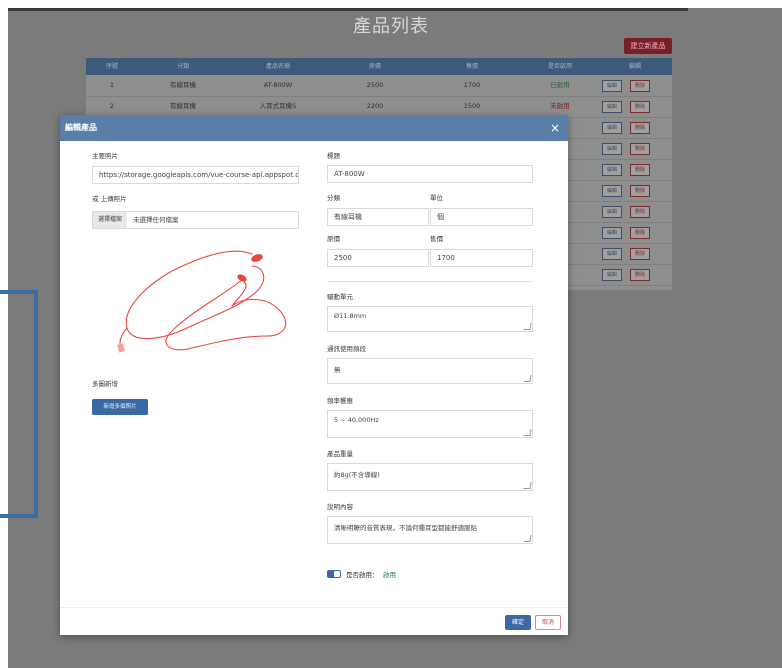  Describe the element at coordinates (356, 420) in the screenshot. I see `frequency-value: 5 ~ 40,000Hz` at that location.